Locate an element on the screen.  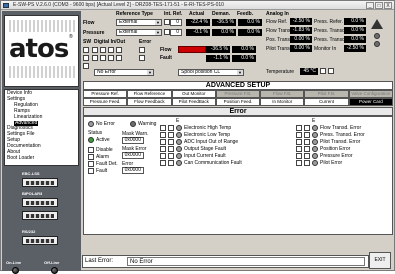
fault-det-checkbox is located at coordinates (91, 164).